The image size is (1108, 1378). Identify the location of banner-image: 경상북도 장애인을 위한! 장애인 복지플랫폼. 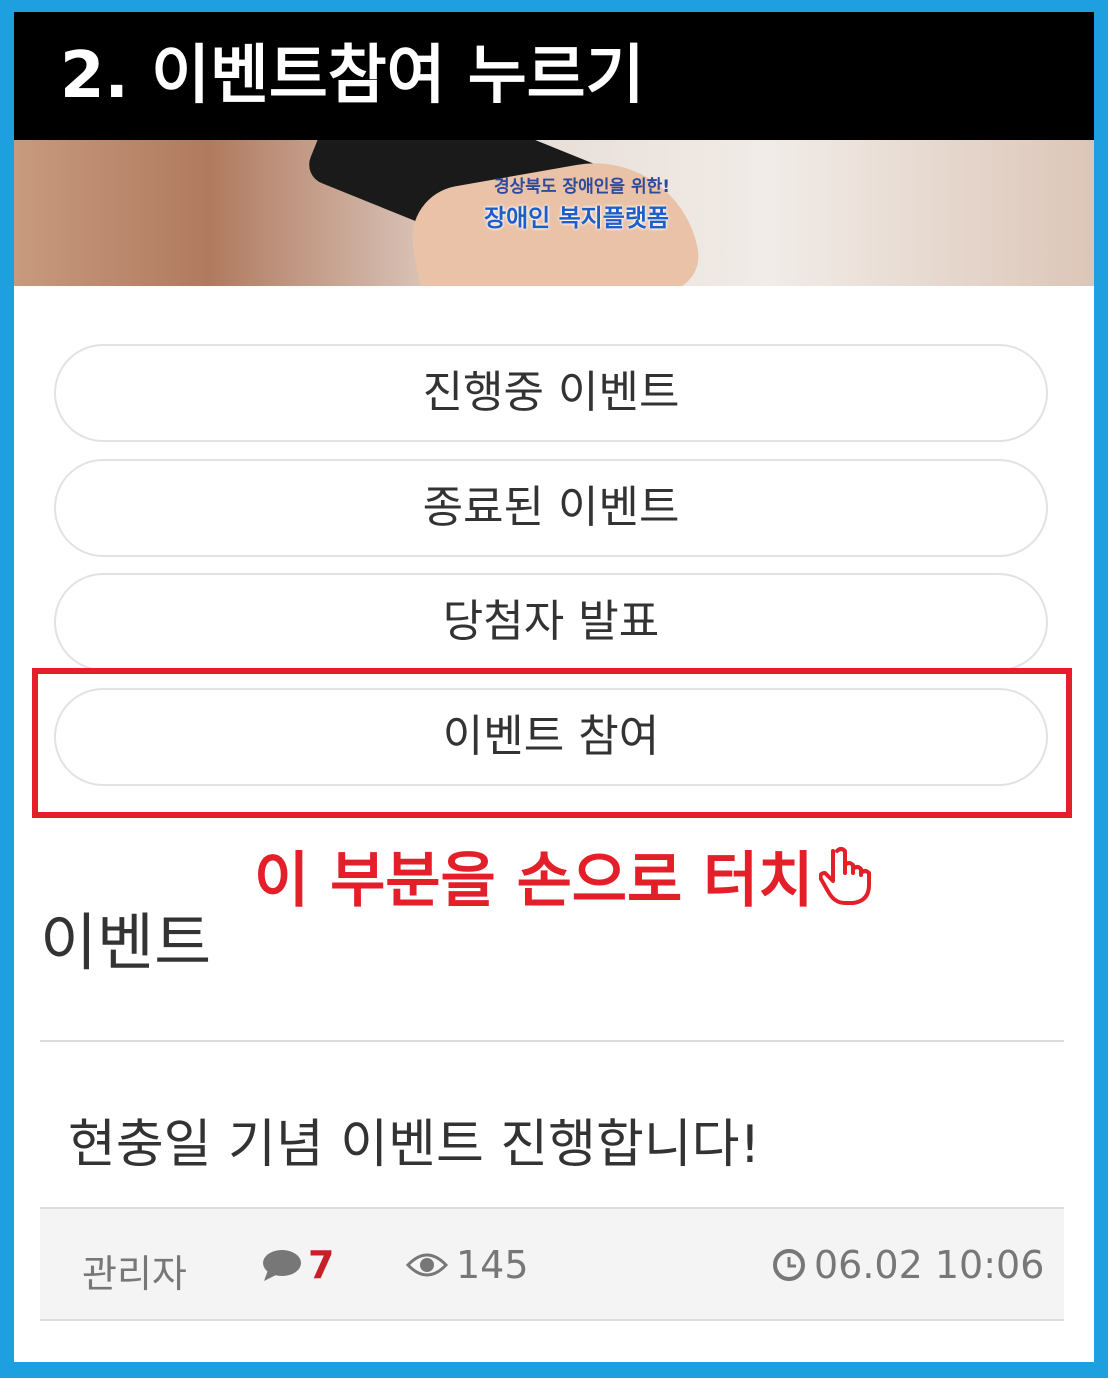
(554, 213).